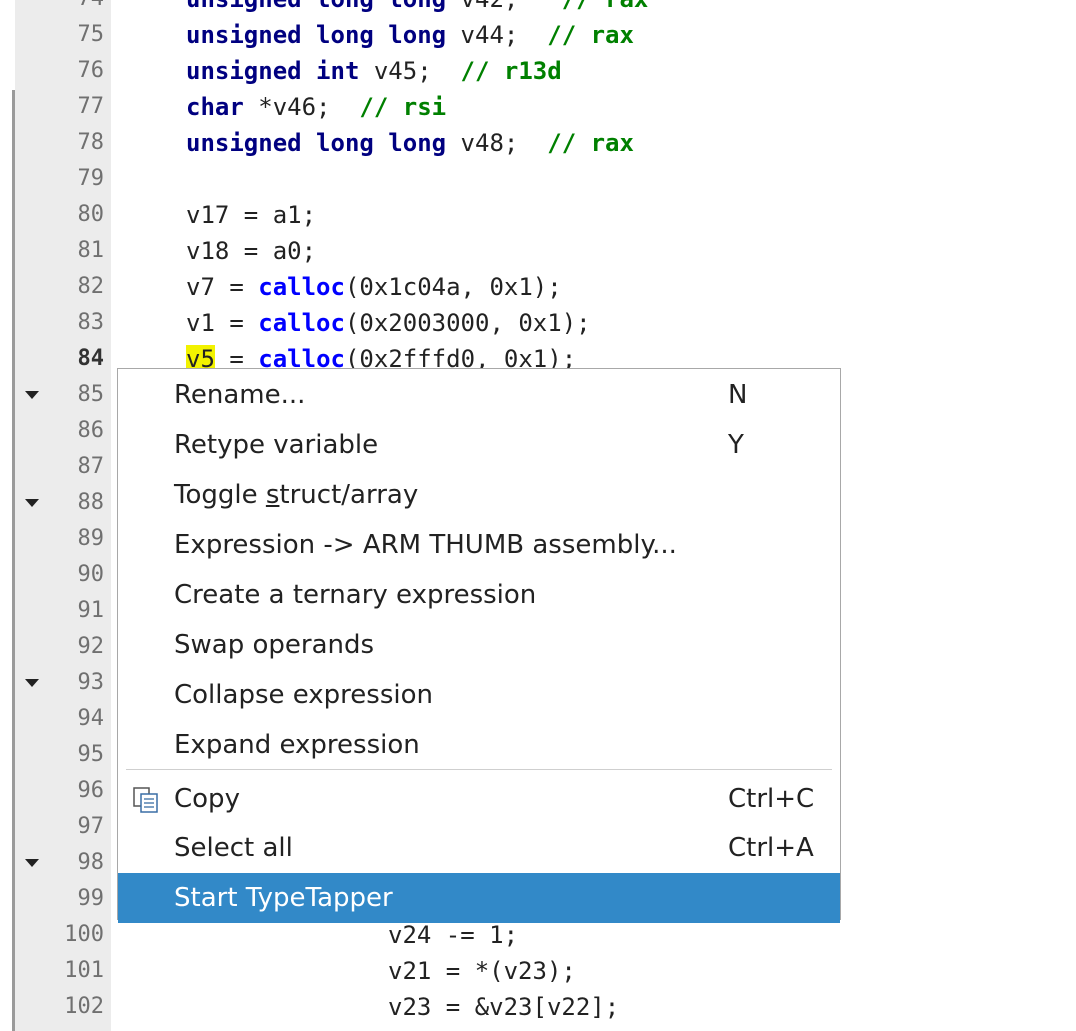 This screenshot has height=1031, width=1076. I want to click on menu-item-shortcut: Ctrl+C, so click(771, 799).